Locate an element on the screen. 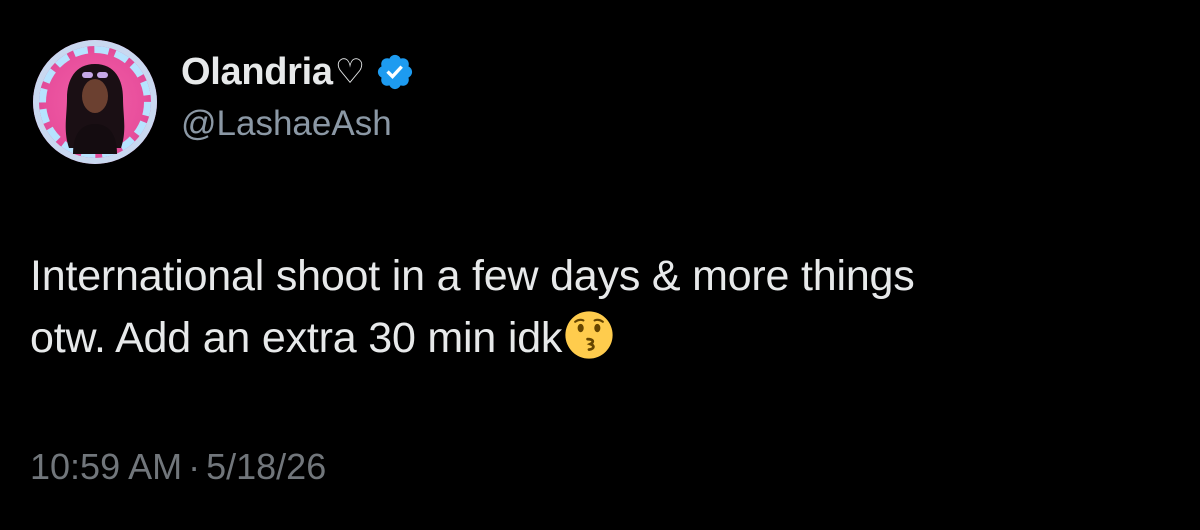 The height and width of the screenshot is (530, 1200). author-handle: @LashaeAsh is located at coordinates (286, 124).